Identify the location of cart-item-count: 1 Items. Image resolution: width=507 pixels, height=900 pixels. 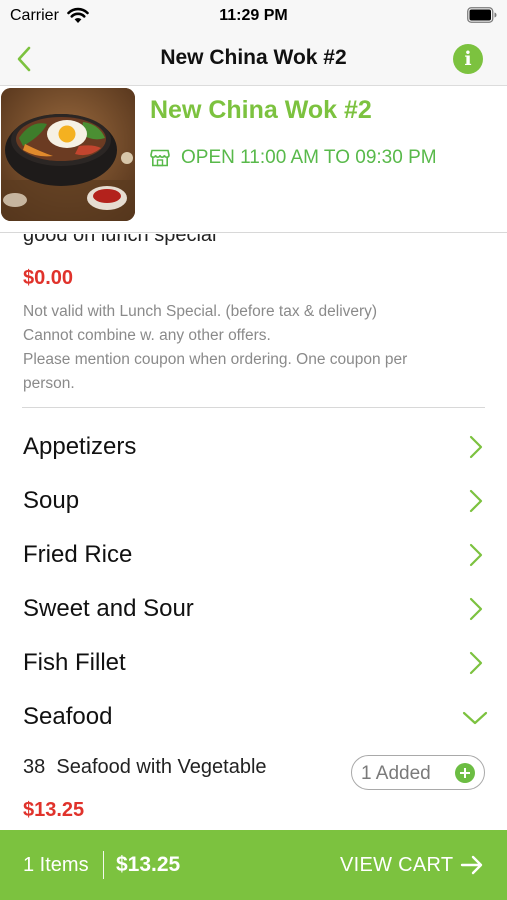
(56, 865).